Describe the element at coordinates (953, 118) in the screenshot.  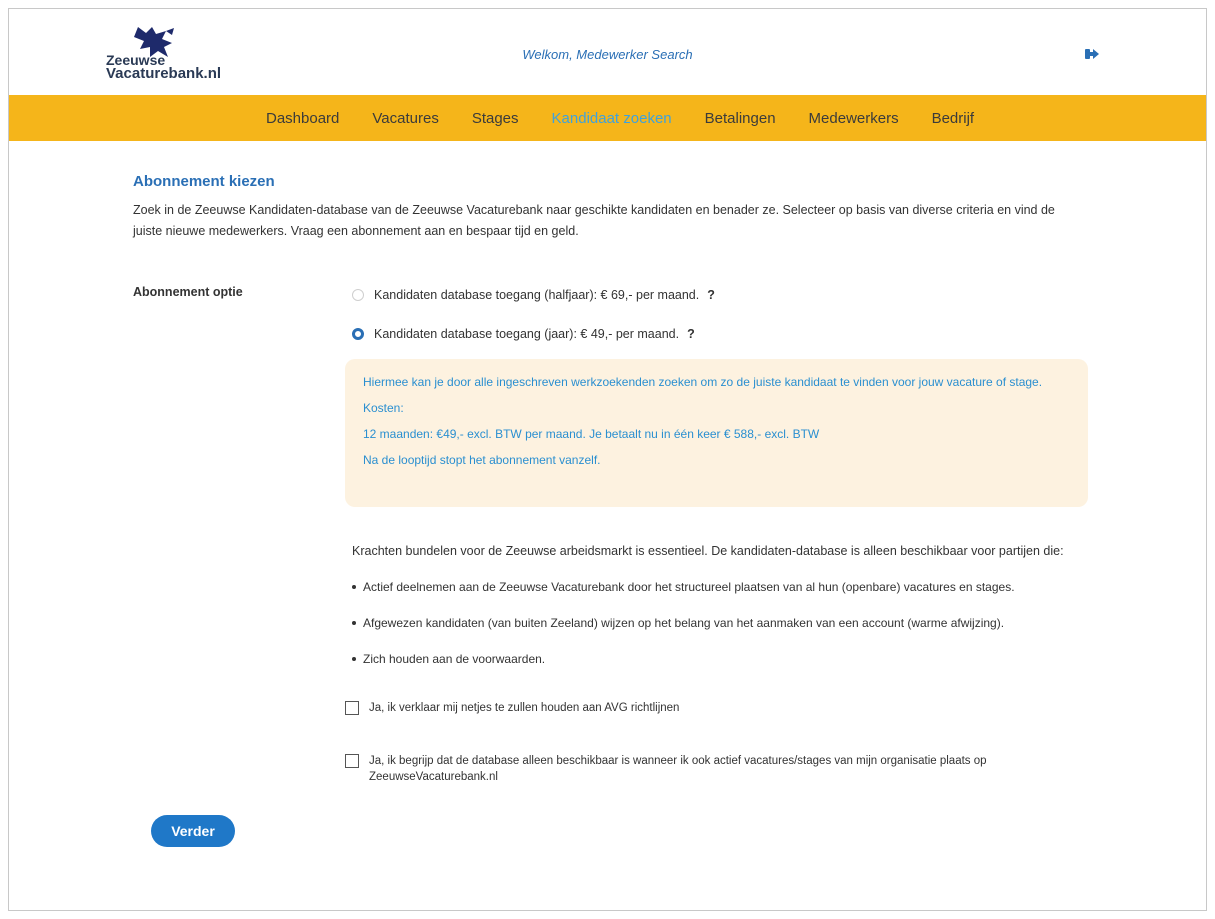
I see `nav-item-bedrijf: Bedrijf` at that location.